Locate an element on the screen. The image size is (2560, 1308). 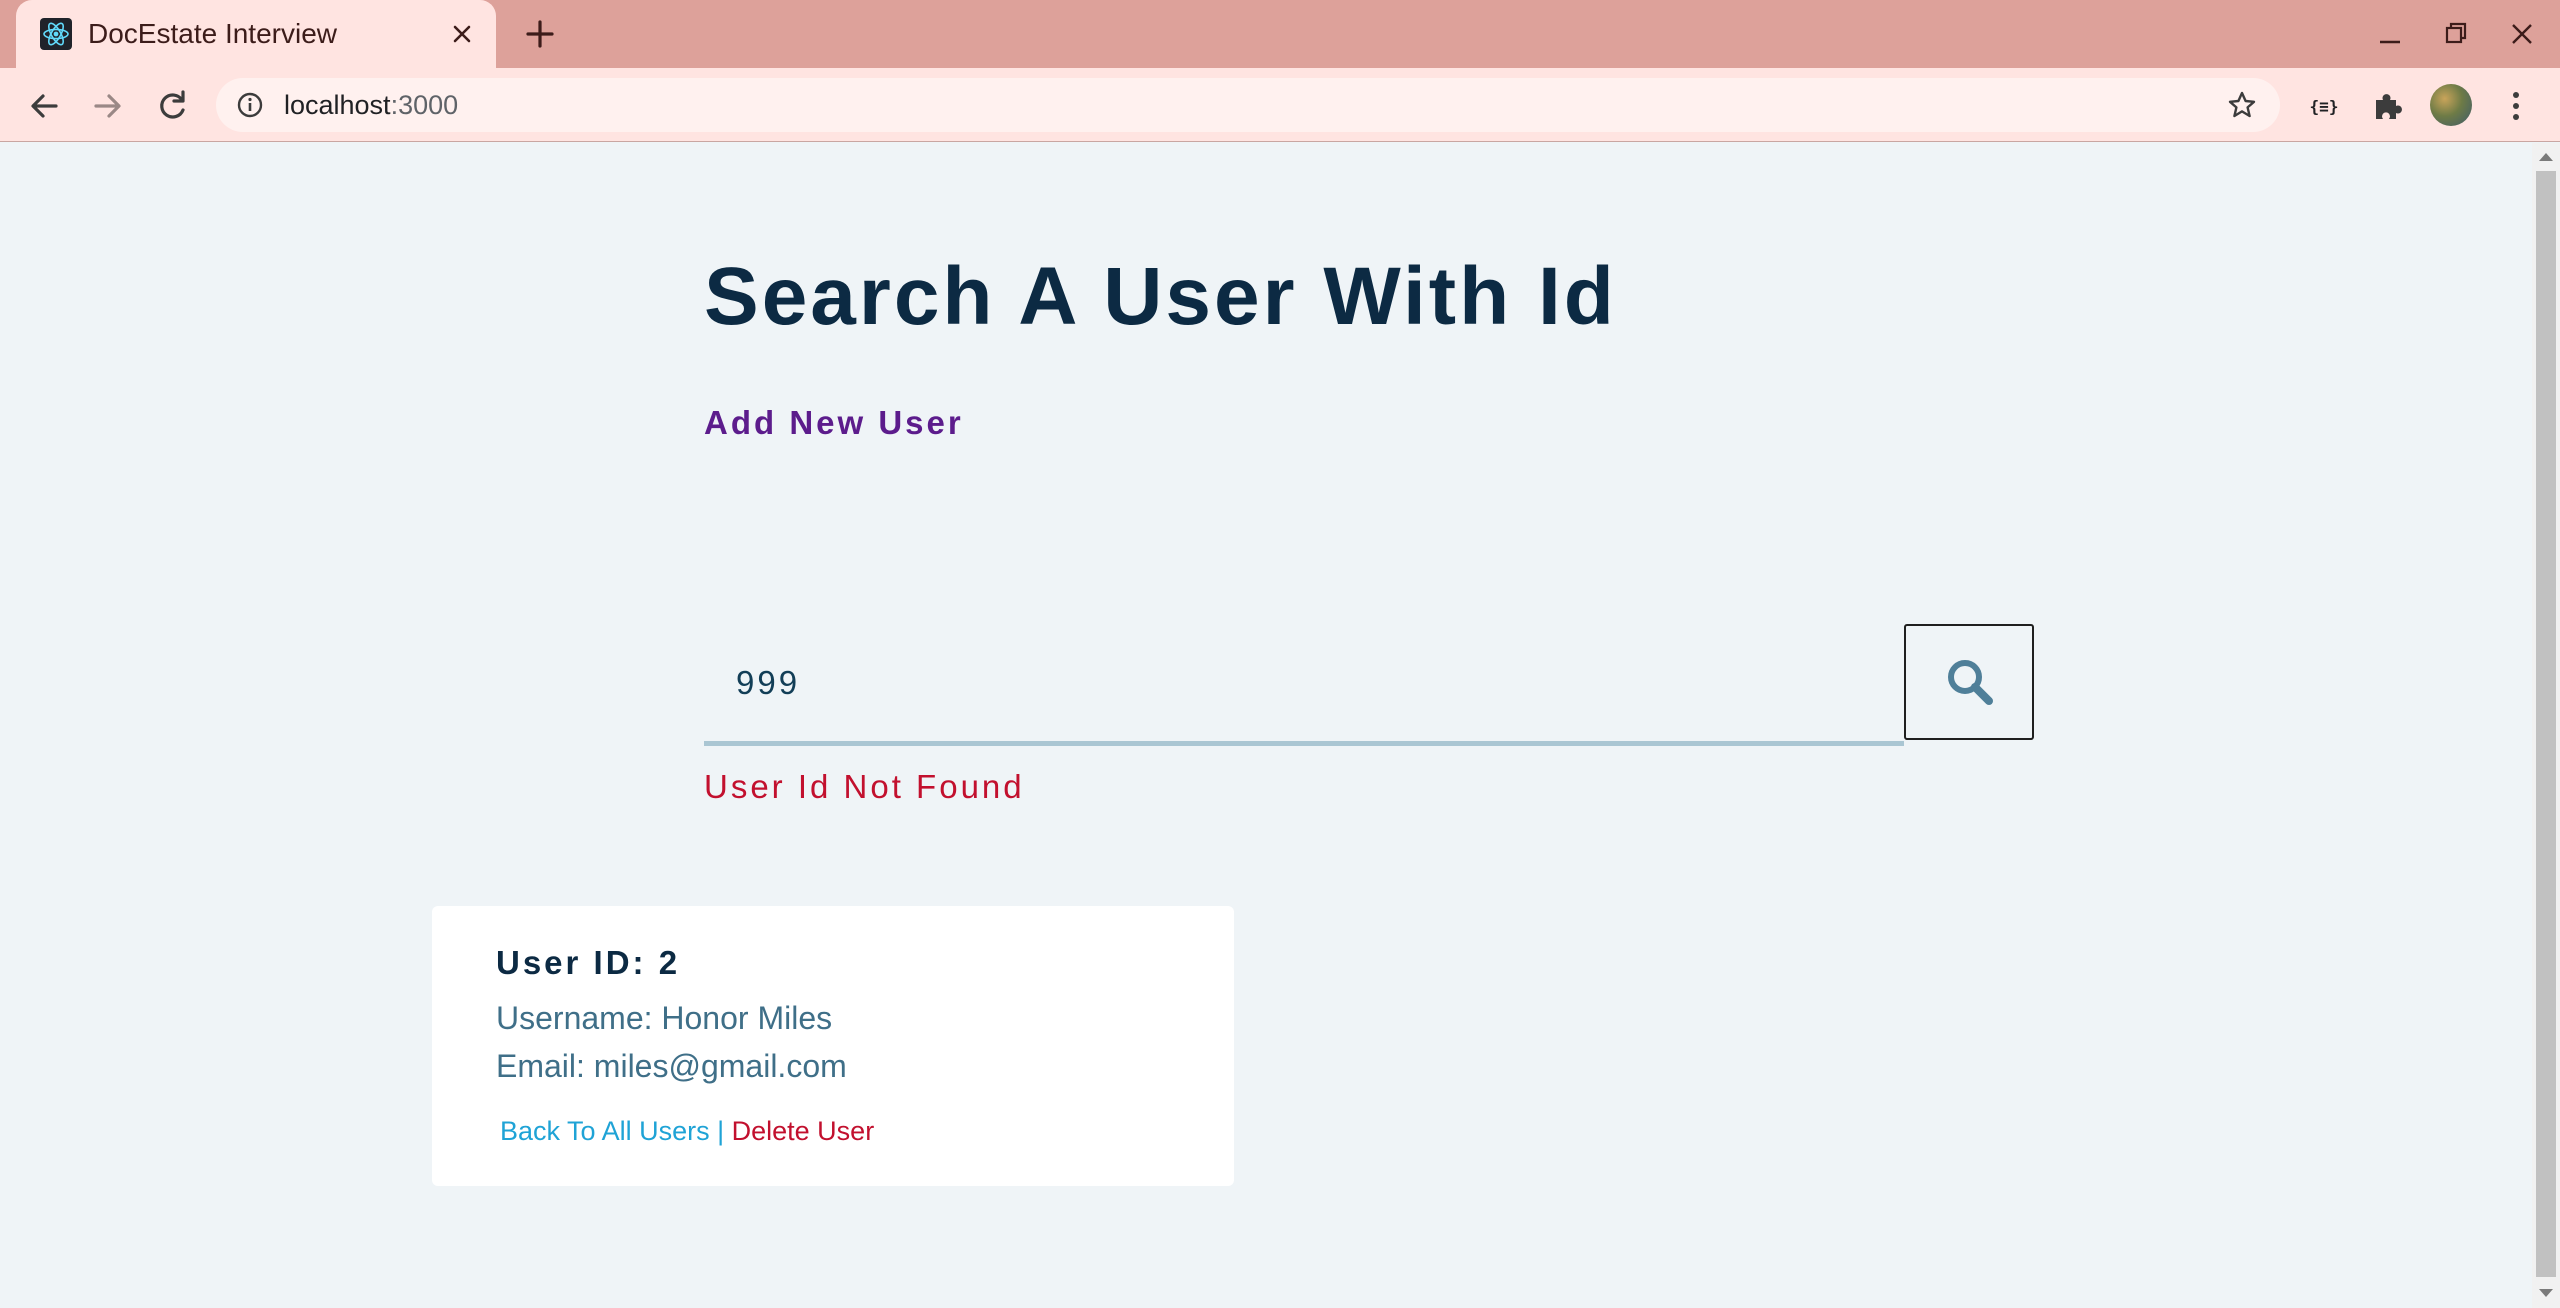
card-actions: Back To All Users | Delete User is located at coordinates (687, 1131).